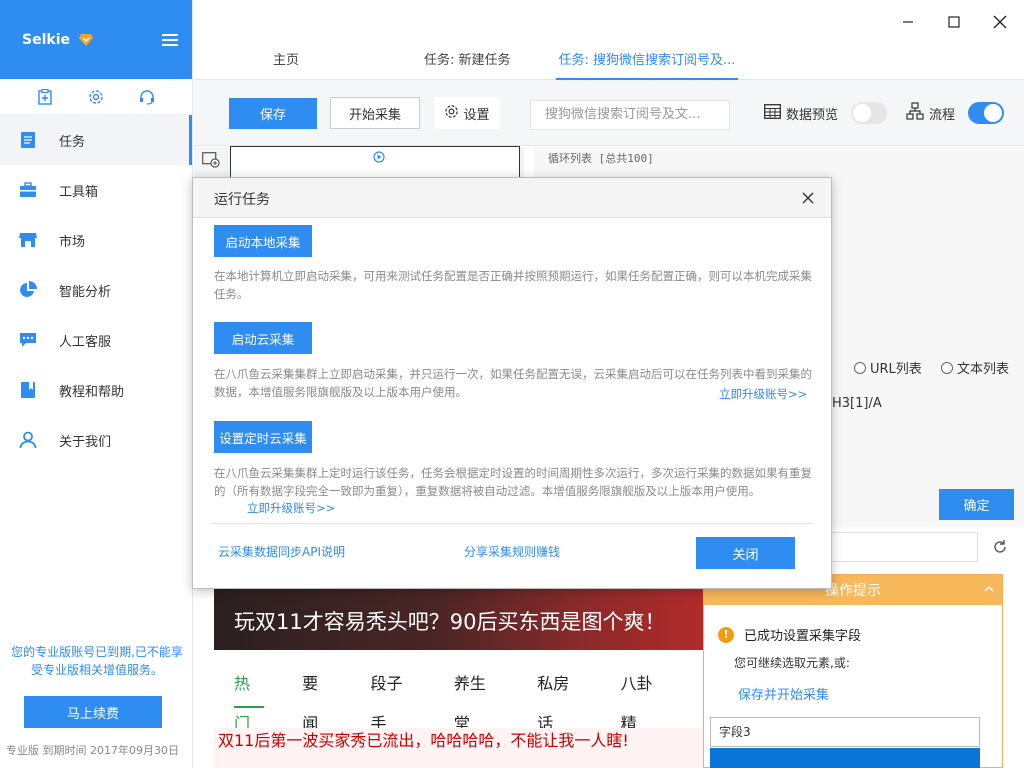  What do you see at coordinates (745, 553) in the screenshot?
I see `dialog-close-button: 关闭` at bounding box center [745, 553].